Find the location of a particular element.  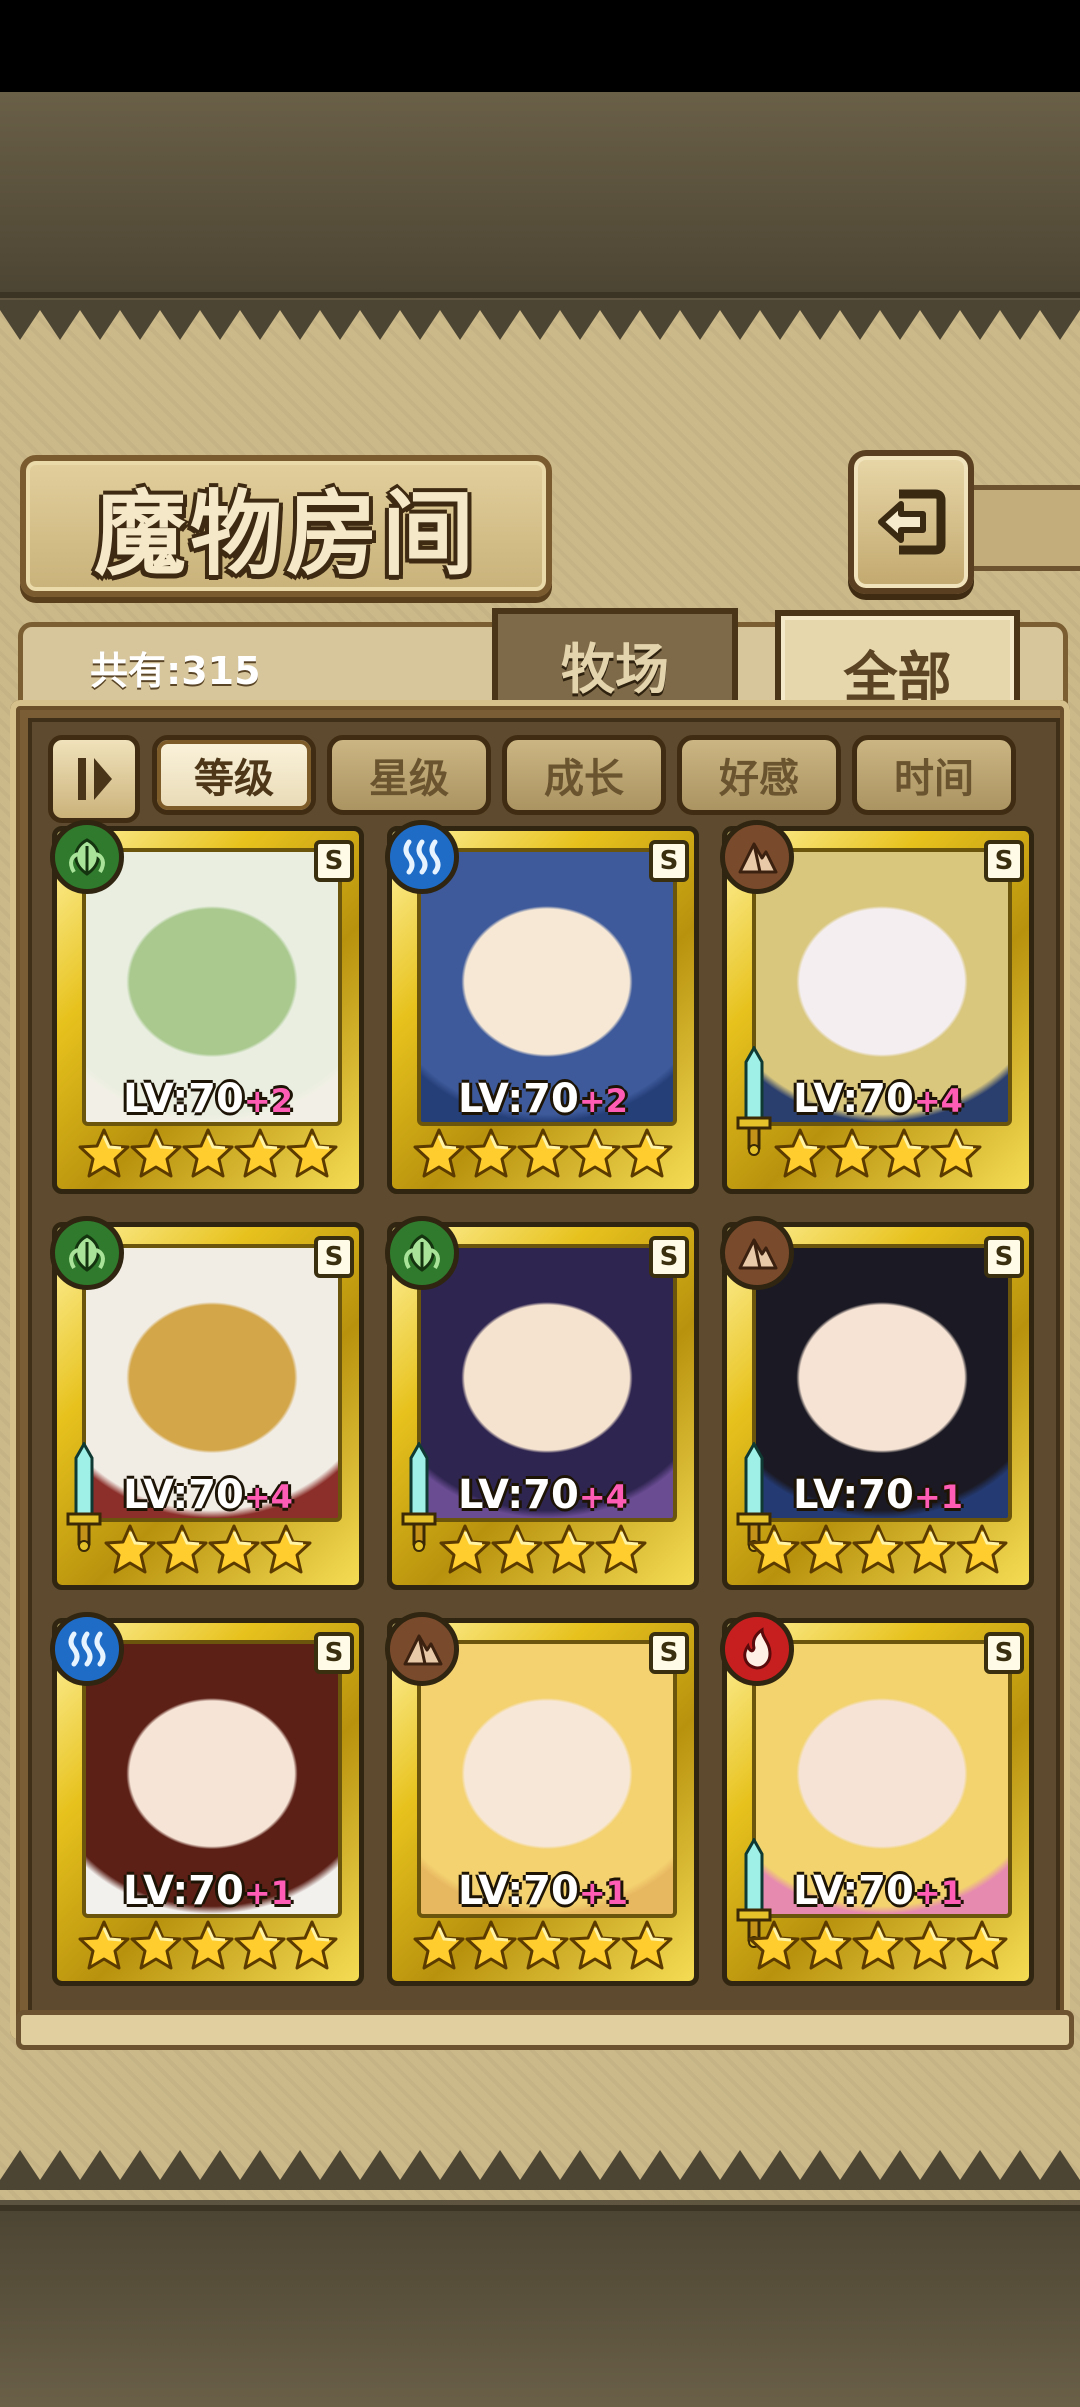

sort-affection-button: 好感 is located at coordinates (759, 775).